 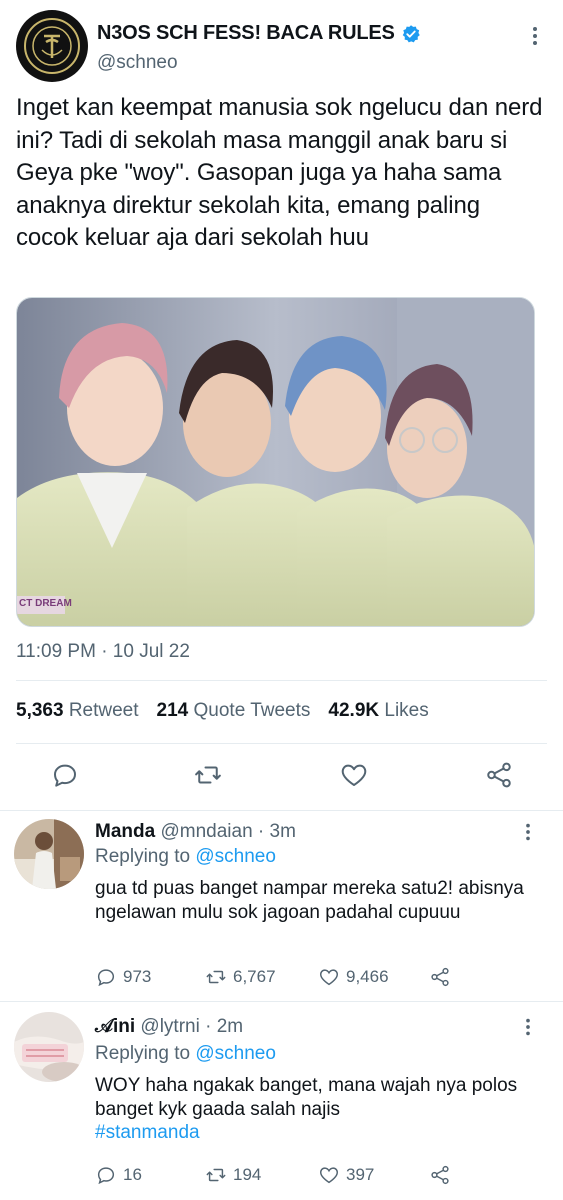 What do you see at coordinates (281, 777) in the screenshot?
I see `tweet-actions` at bounding box center [281, 777].